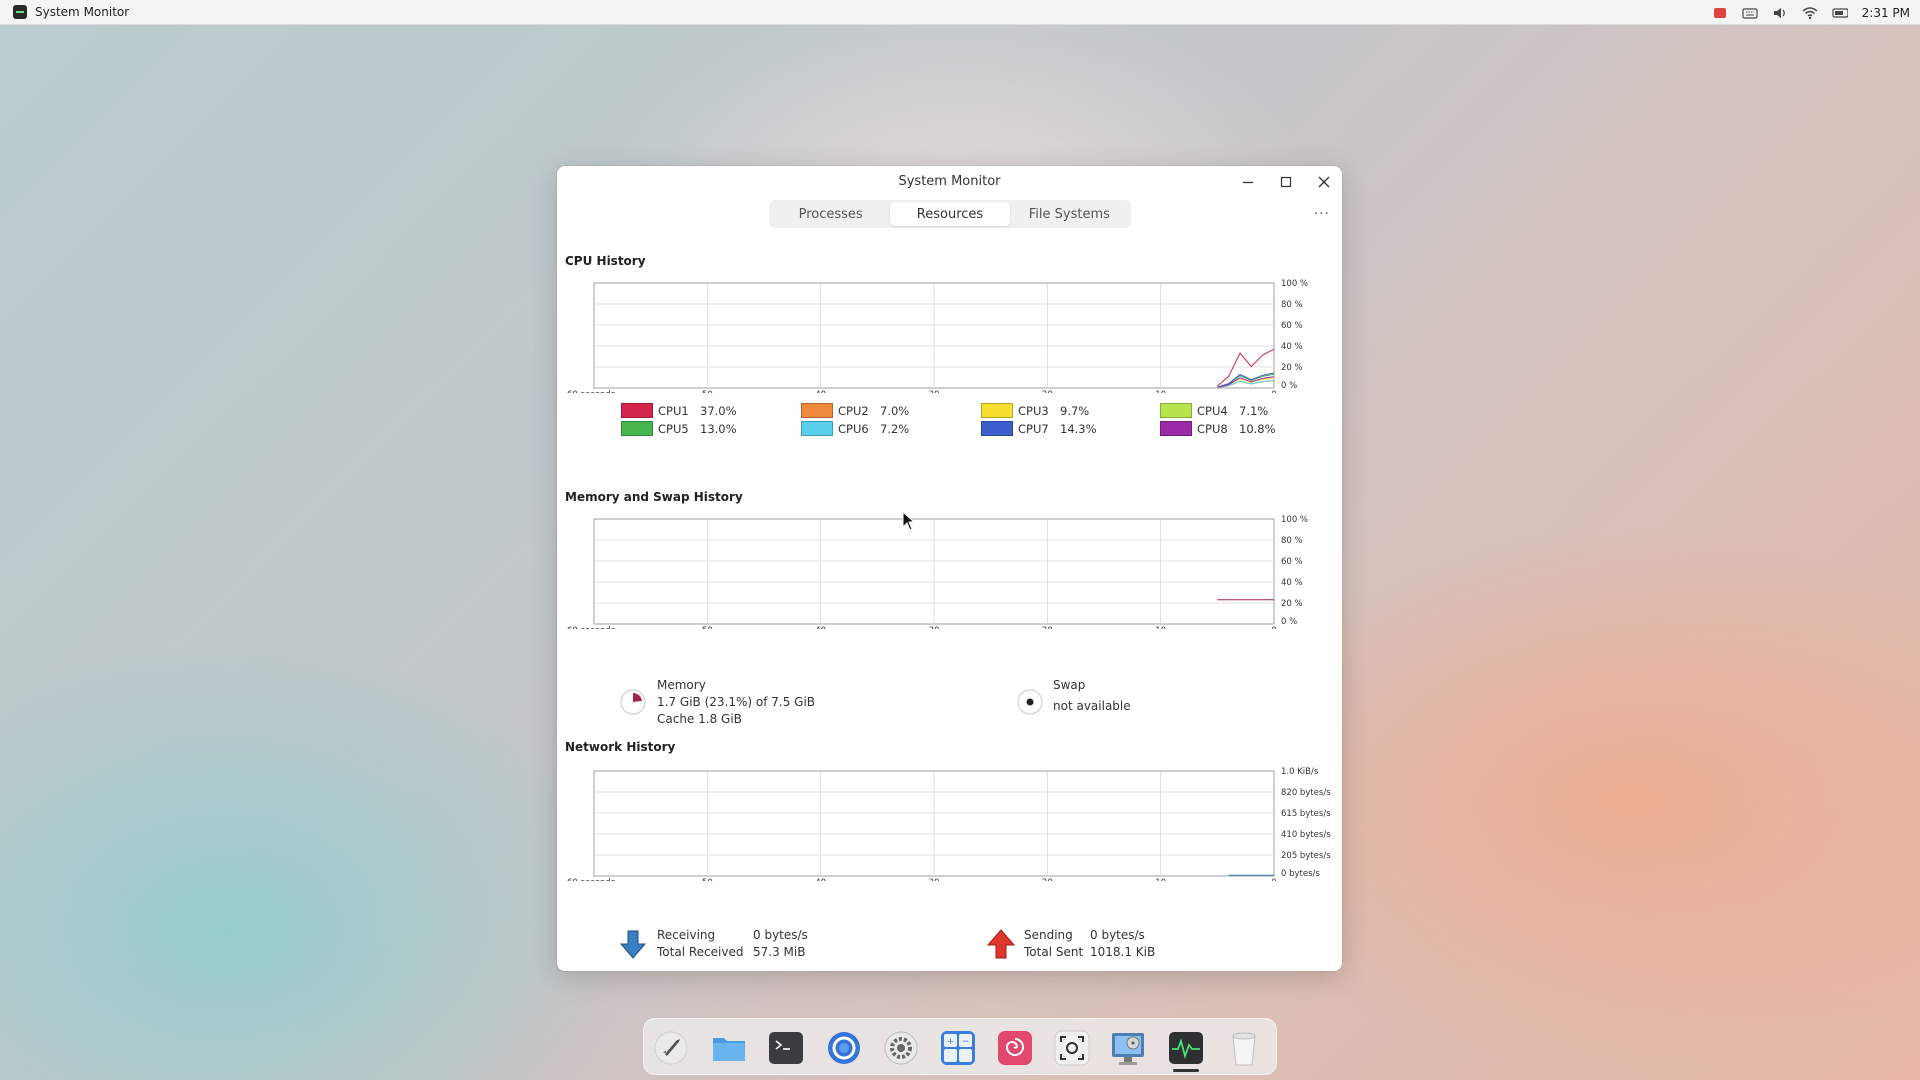 The width and height of the screenshot is (1920, 1080). I want to click on cpu-name: CPU6, so click(853, 428).